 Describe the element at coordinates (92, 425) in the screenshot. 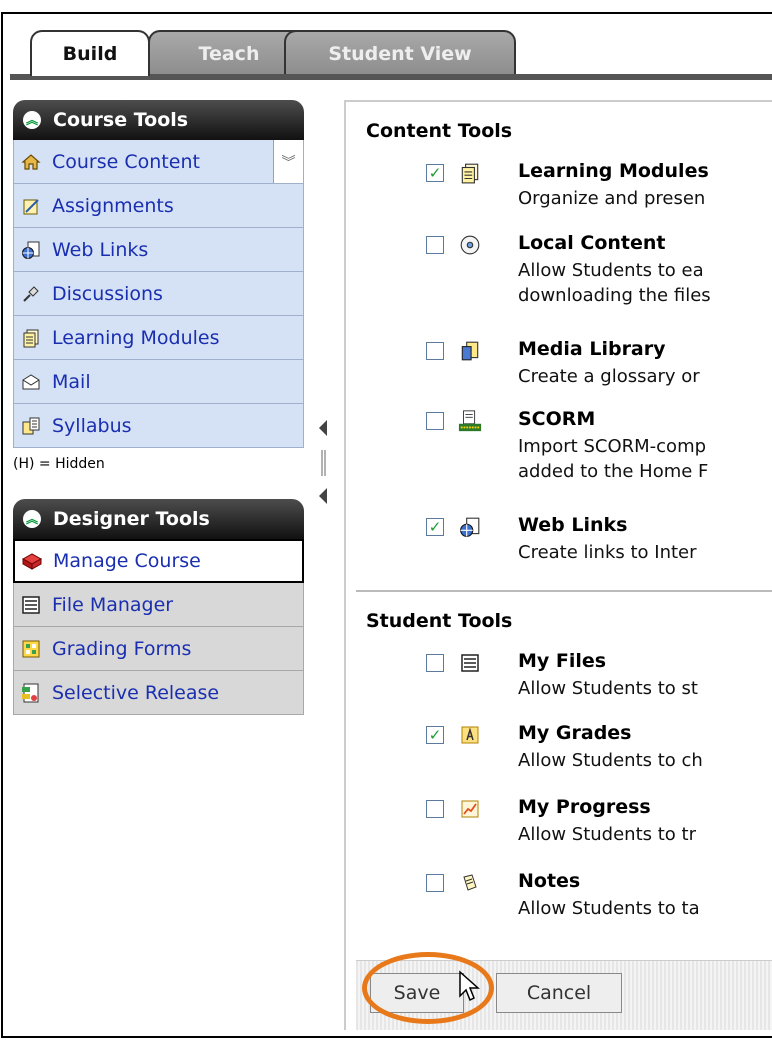

I see `sidebar-item-label: Syllabus` at that location.